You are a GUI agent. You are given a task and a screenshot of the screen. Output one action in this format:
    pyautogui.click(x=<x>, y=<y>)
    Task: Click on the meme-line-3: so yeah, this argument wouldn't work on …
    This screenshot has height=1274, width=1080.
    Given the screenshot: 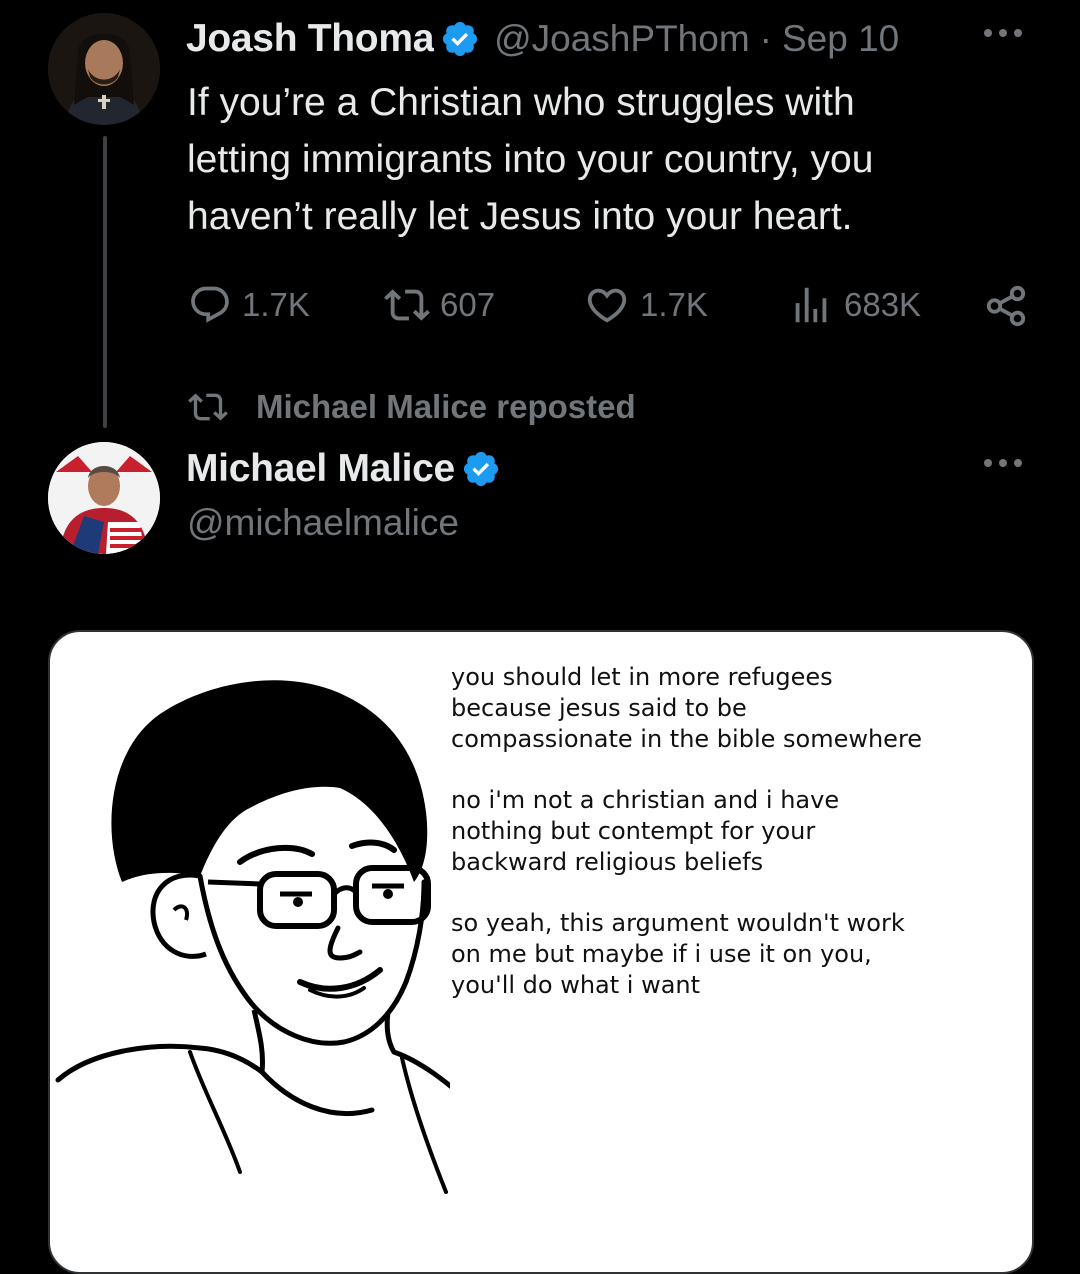 What is the action you would take?
    pyautogui.click(x=678, y=954)
    